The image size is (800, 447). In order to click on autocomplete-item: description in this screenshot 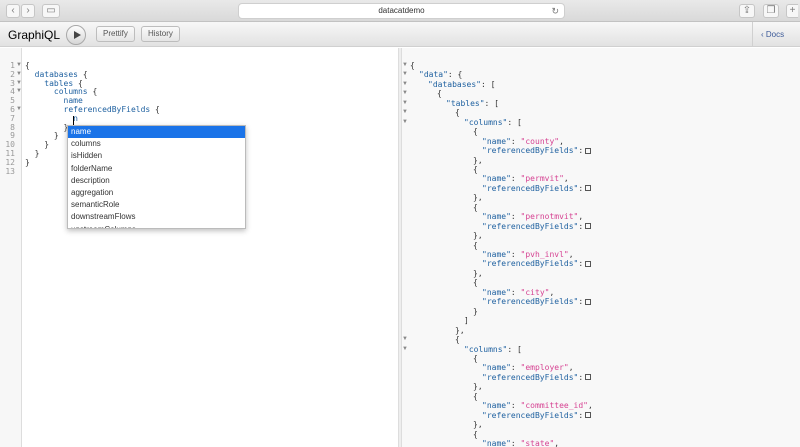, I will do `click(156, 181)`.